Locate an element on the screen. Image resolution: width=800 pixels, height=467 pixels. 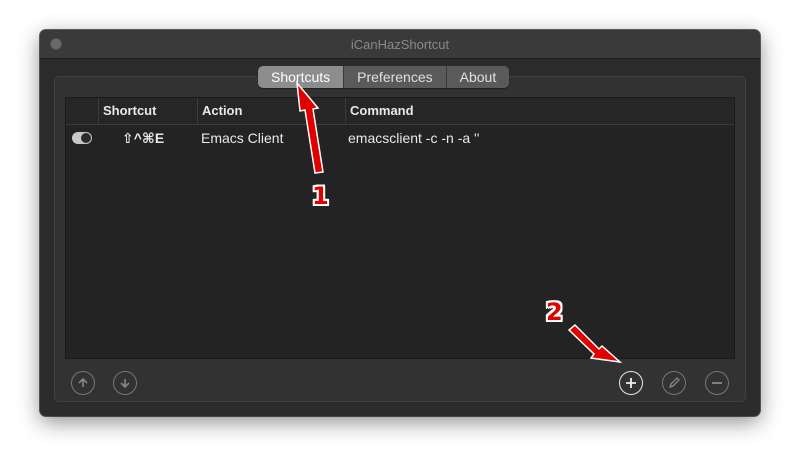
annotation-label-1: 1 is located at coordinates (320, 196).